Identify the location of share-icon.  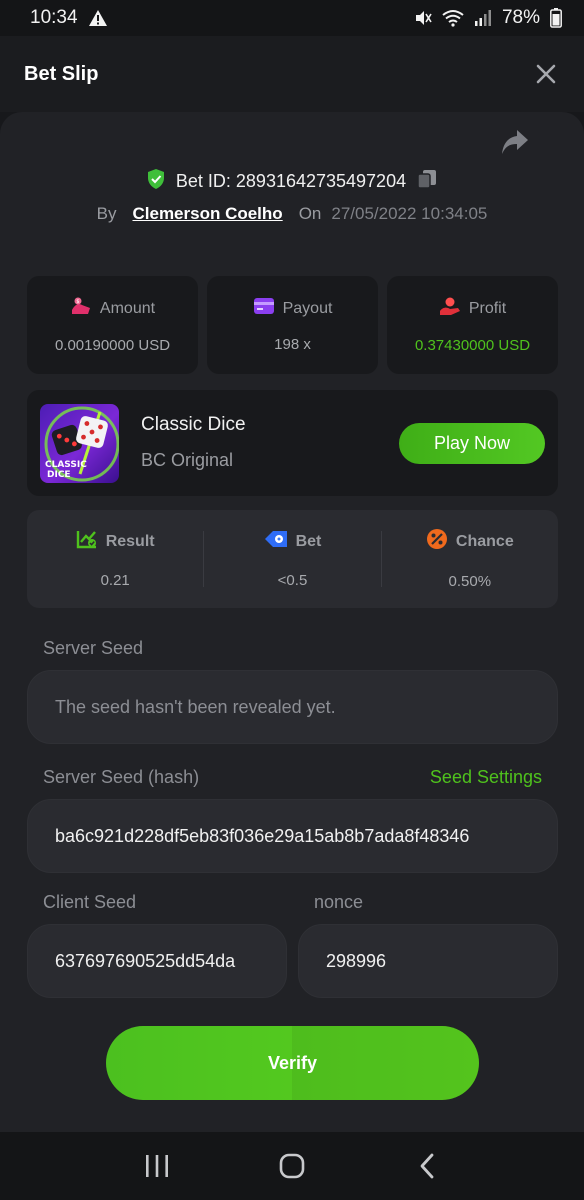
(515, 142).